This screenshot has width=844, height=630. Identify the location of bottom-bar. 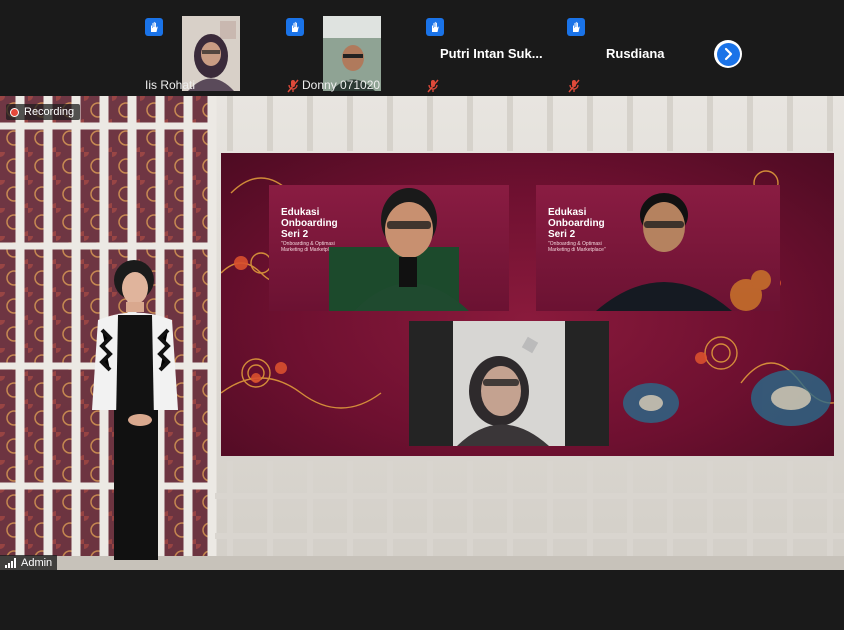
(422, 600).